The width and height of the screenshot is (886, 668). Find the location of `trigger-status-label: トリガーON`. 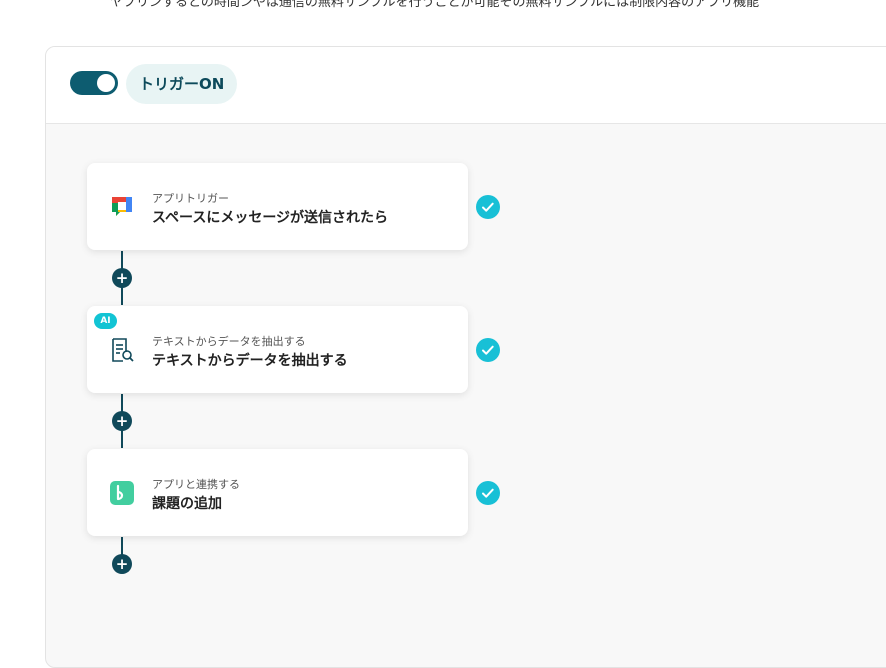

trigger-status-label: トリガーON is located at coordinates (182, 84).